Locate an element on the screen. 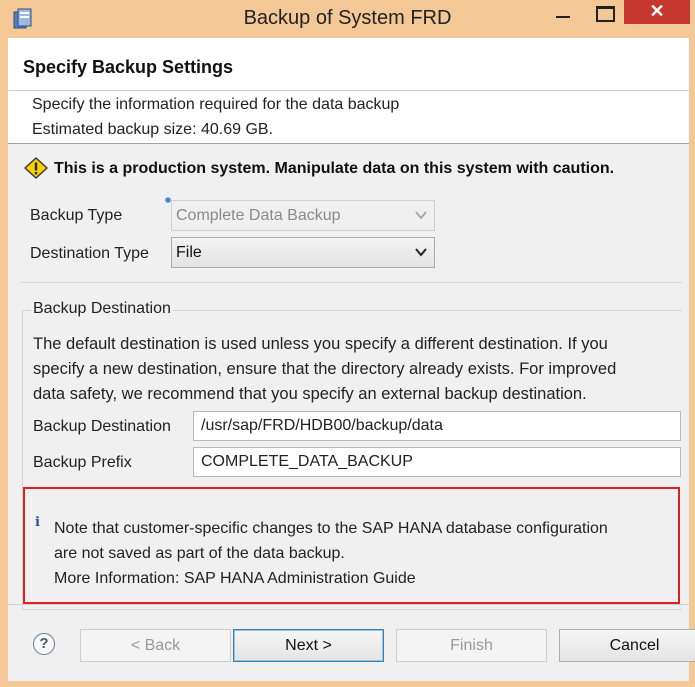 Image resolution: width=695 pixels, height=687 pixels. backup-prefix-label: Backup Prefix is located at coordinates (82, 462).